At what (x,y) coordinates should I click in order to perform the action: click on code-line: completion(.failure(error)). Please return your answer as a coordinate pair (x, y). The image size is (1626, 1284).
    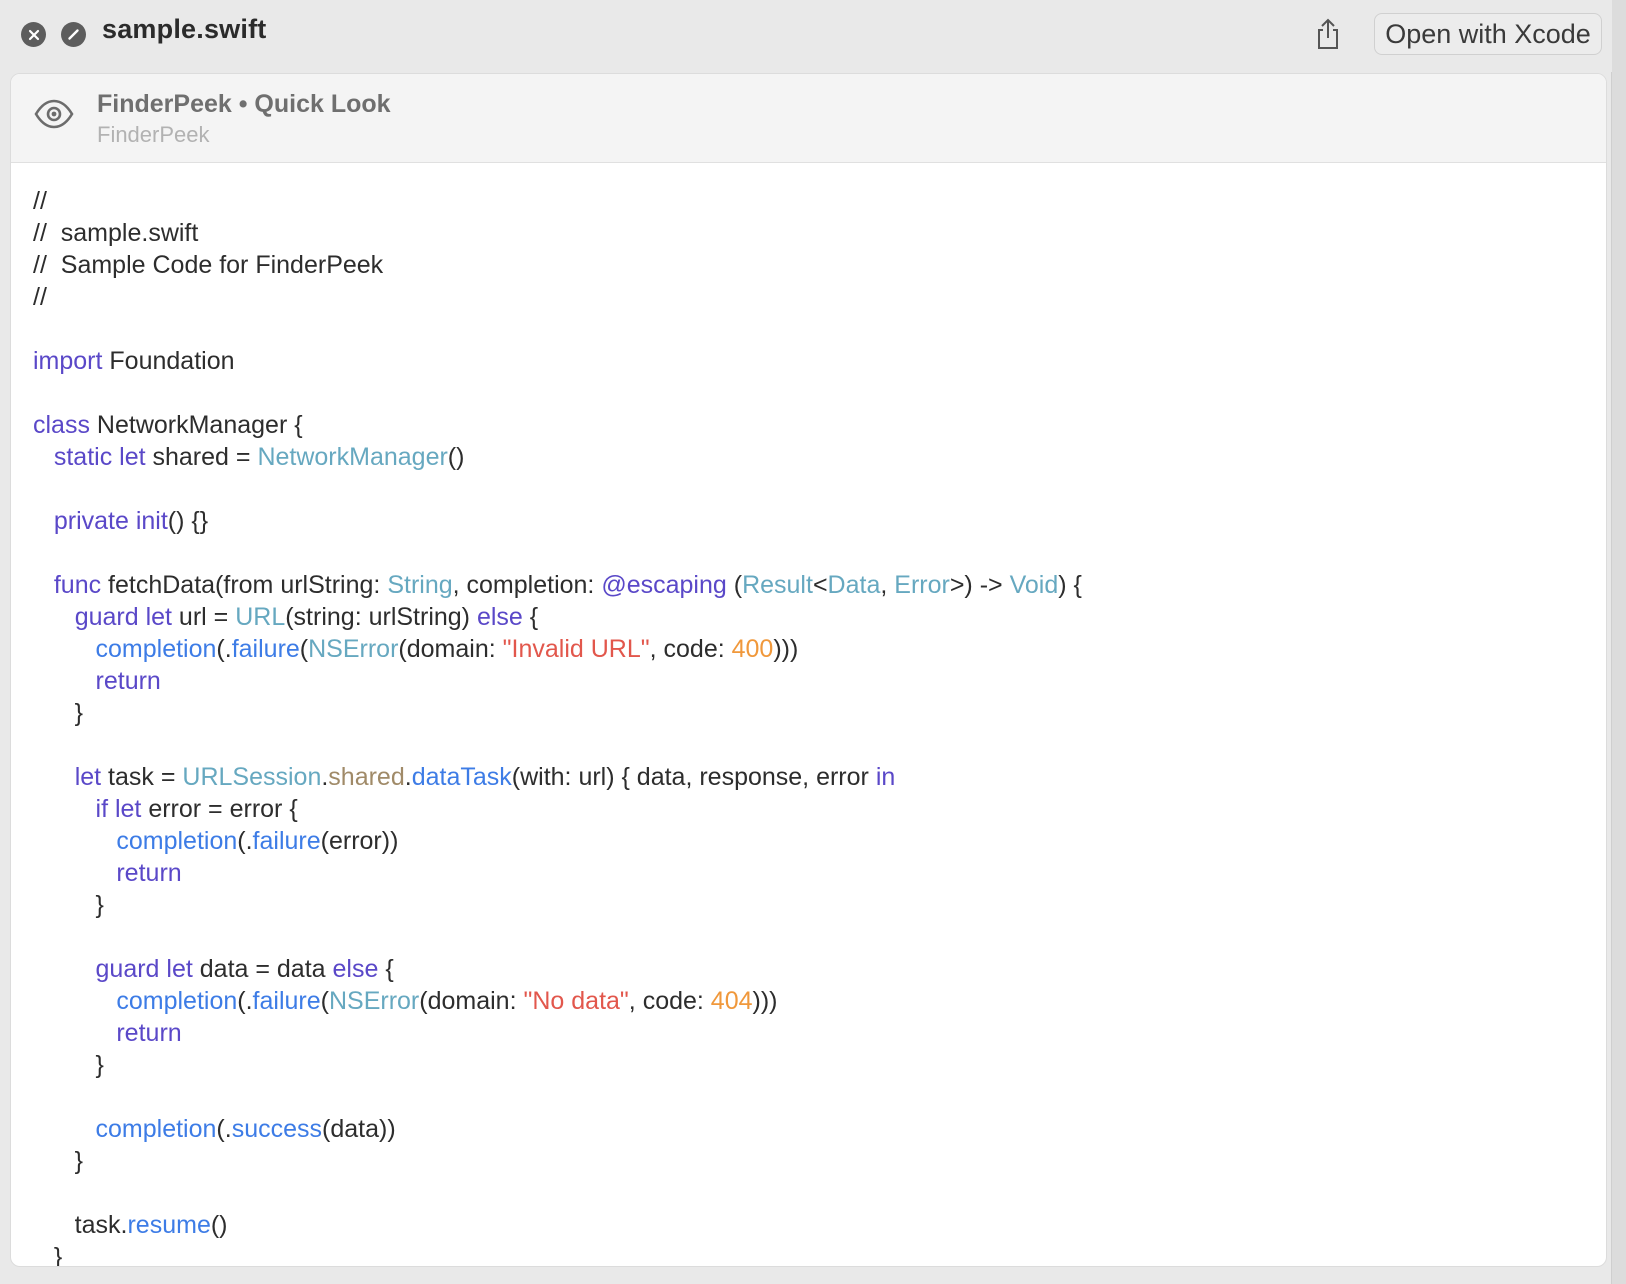
    Looking at the image, I should click on (557, 841).